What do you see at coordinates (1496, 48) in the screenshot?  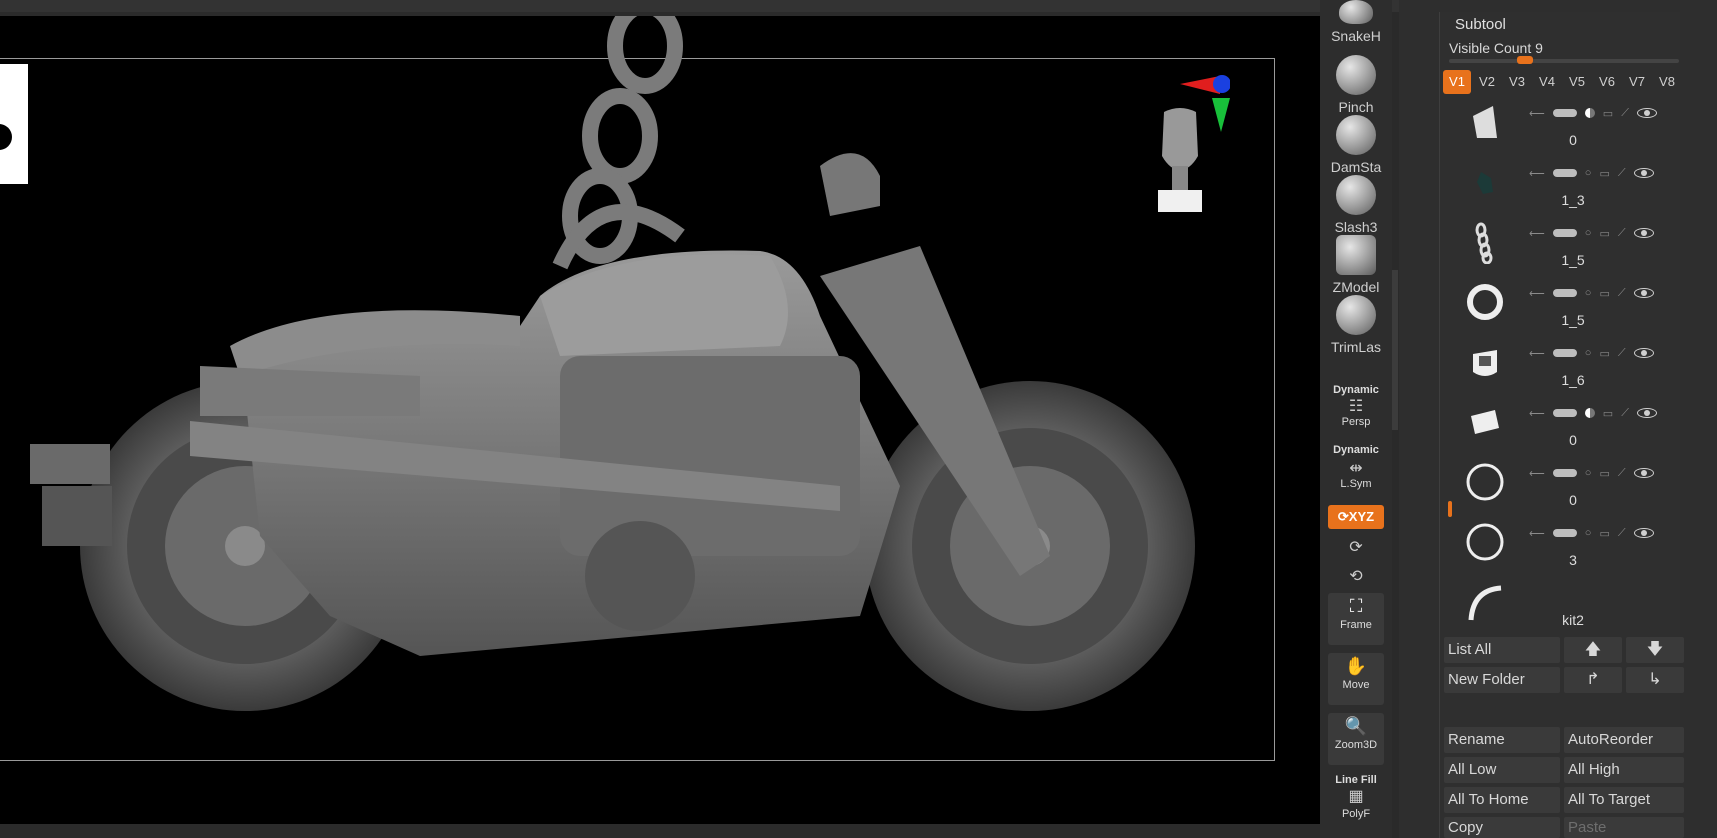 I see `visible-count-label: Visible Count 9` at bounding box center [1496, 48].